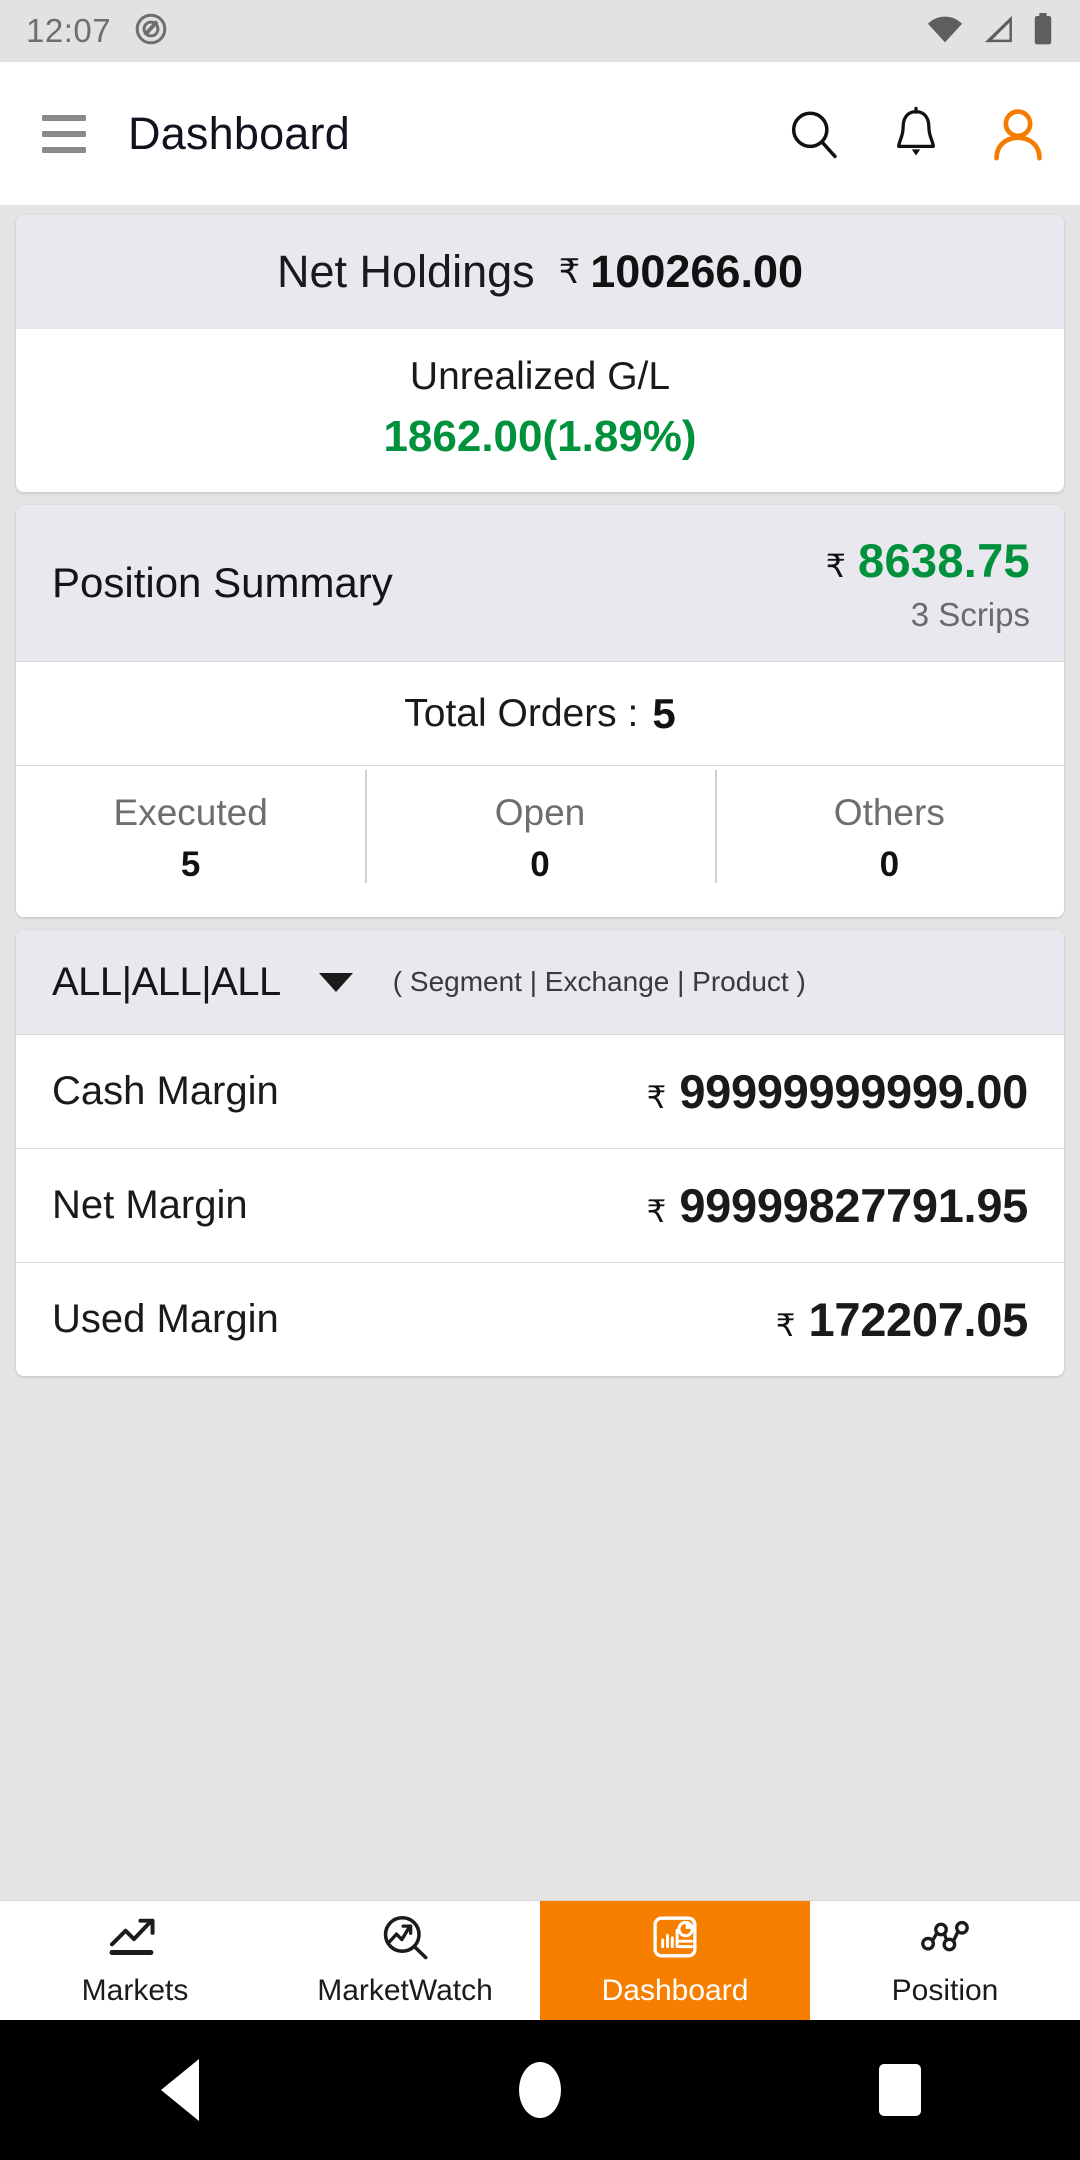 The height and width of the screenshot is (2160, 1080). What do you see at coordinates (1018, 134) in the screenshot?
I see `profile-icon` at bounding box center [1018, 134].